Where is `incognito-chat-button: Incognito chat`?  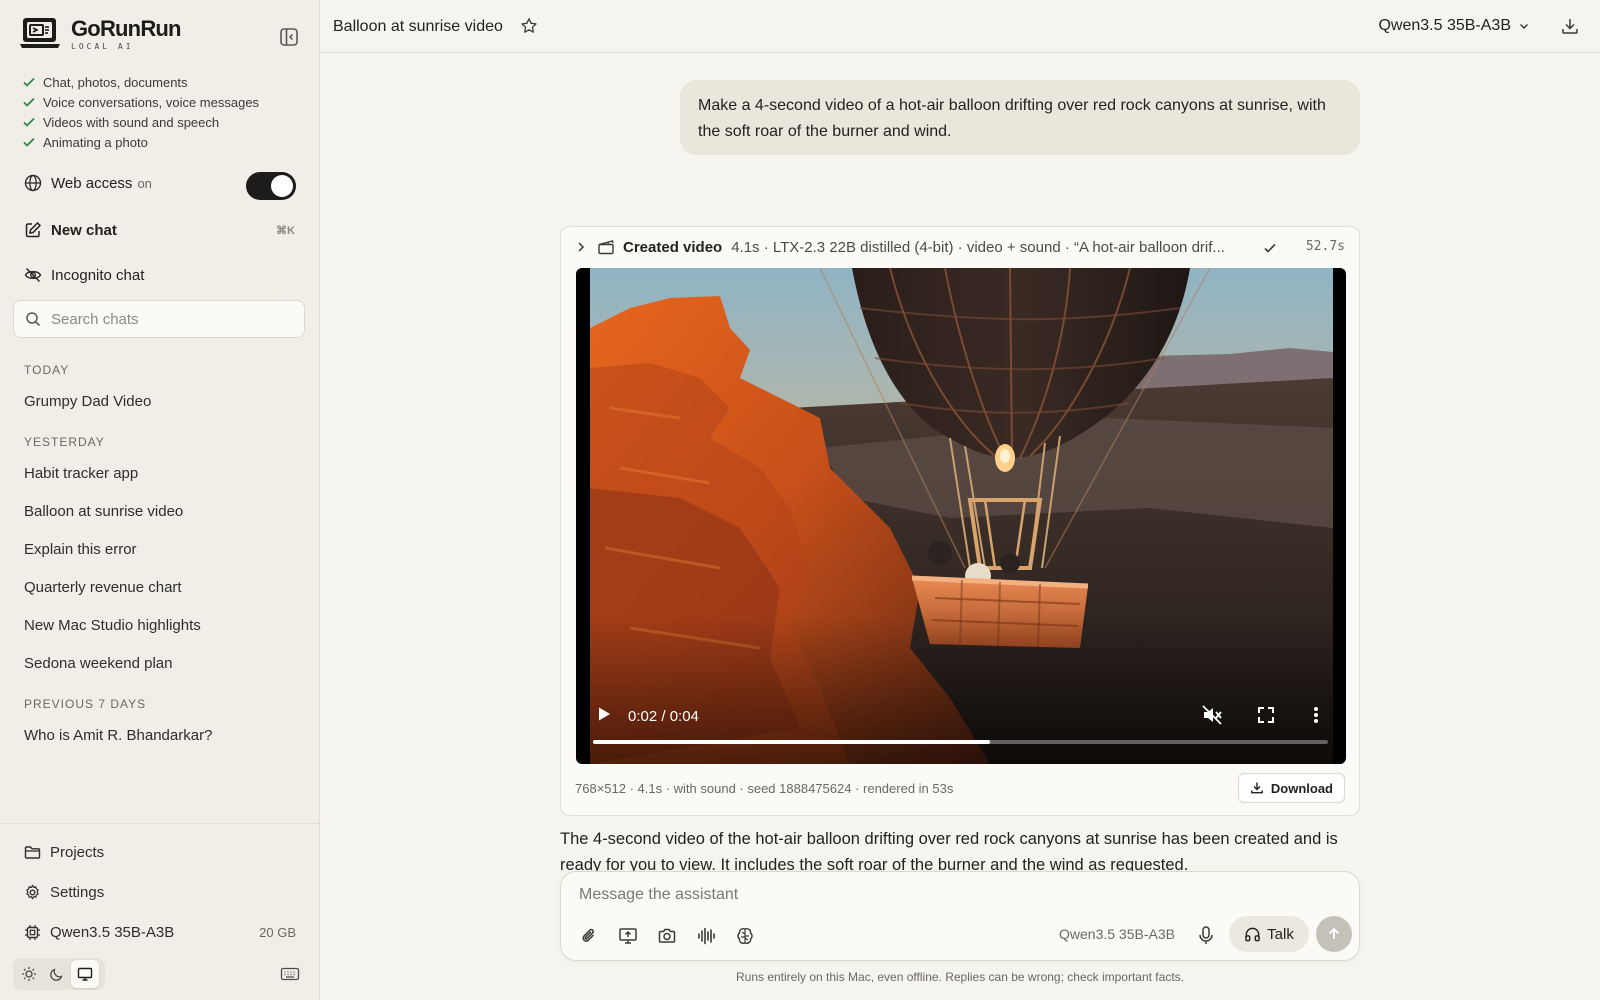
incognito-chat-button: Incognito chat is located at coordinates (159, 275).